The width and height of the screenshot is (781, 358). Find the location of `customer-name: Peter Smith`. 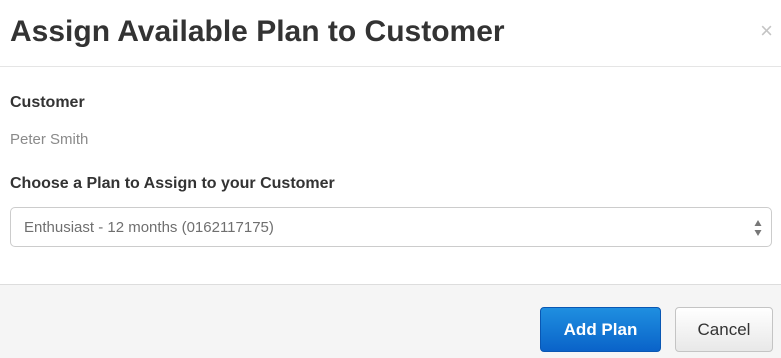

customer-name: Peter Smith is located at coordinates (49, 139).